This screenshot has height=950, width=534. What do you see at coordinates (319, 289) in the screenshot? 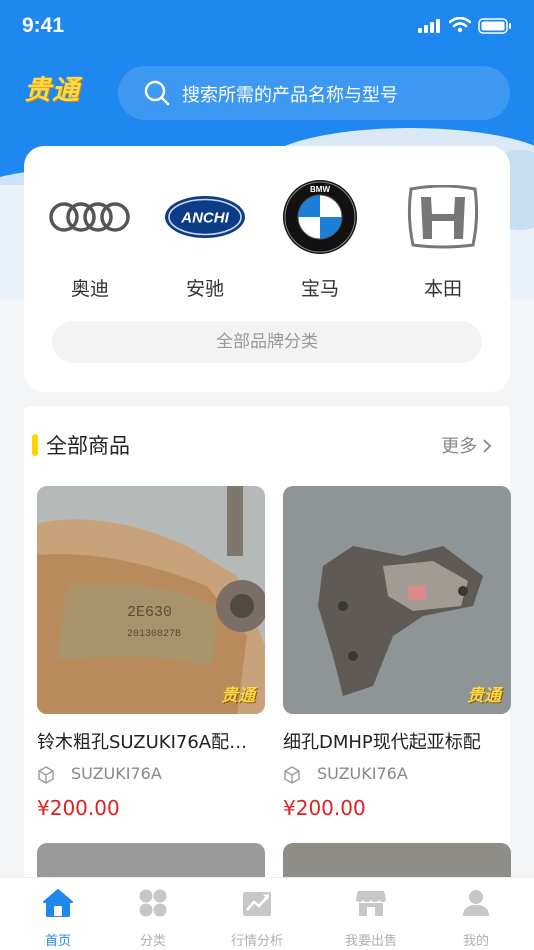
I see `brand-name: 宝马` at bounding box center [319, 289].